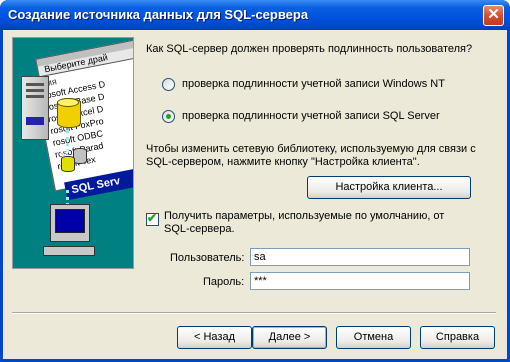 This screenshot has width=510, height=362. I want to click on default-params-label-line2: SQL-сервера., so click(199, 229).